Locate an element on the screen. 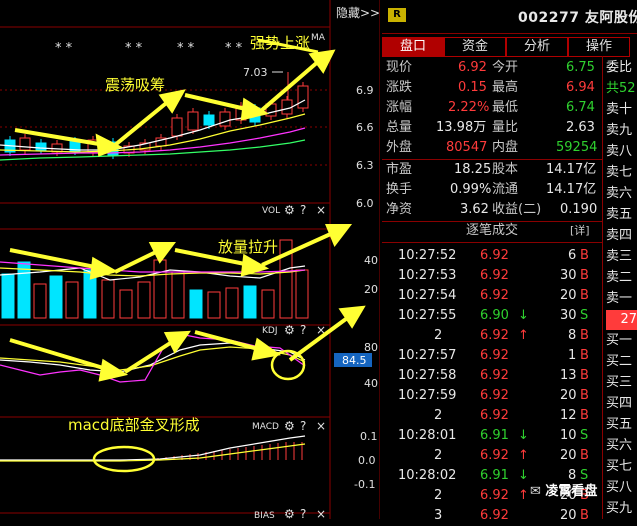 The image size is (637, 526). trade-volume: 8 is located at coordinates (572, 335).